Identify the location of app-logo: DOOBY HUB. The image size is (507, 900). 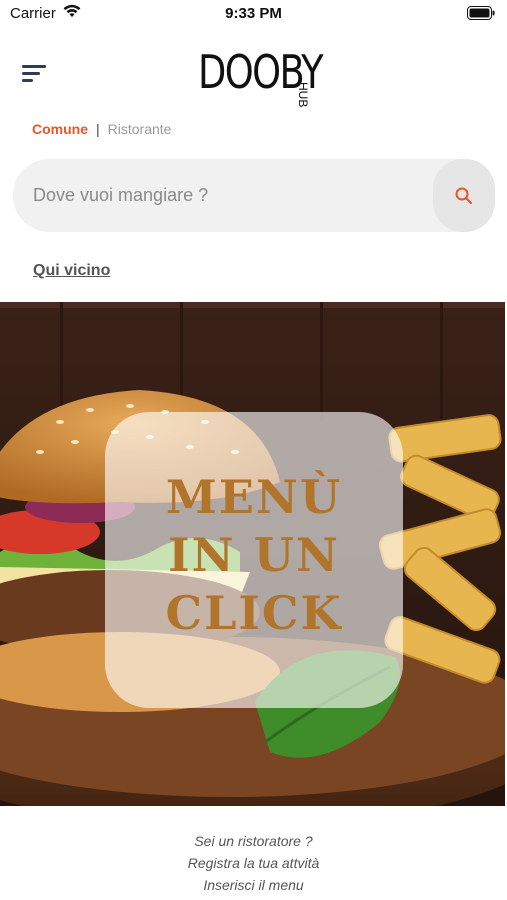
(257, 76).